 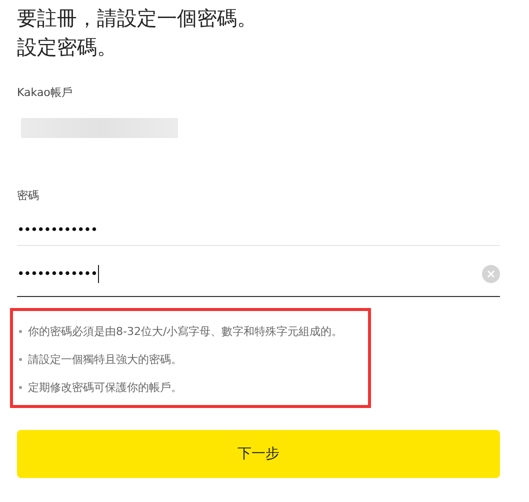 What do you see at coordinates (258, 454) in the screenshot?
I see `next-button: 下一步` at bounding box center [258, 454].